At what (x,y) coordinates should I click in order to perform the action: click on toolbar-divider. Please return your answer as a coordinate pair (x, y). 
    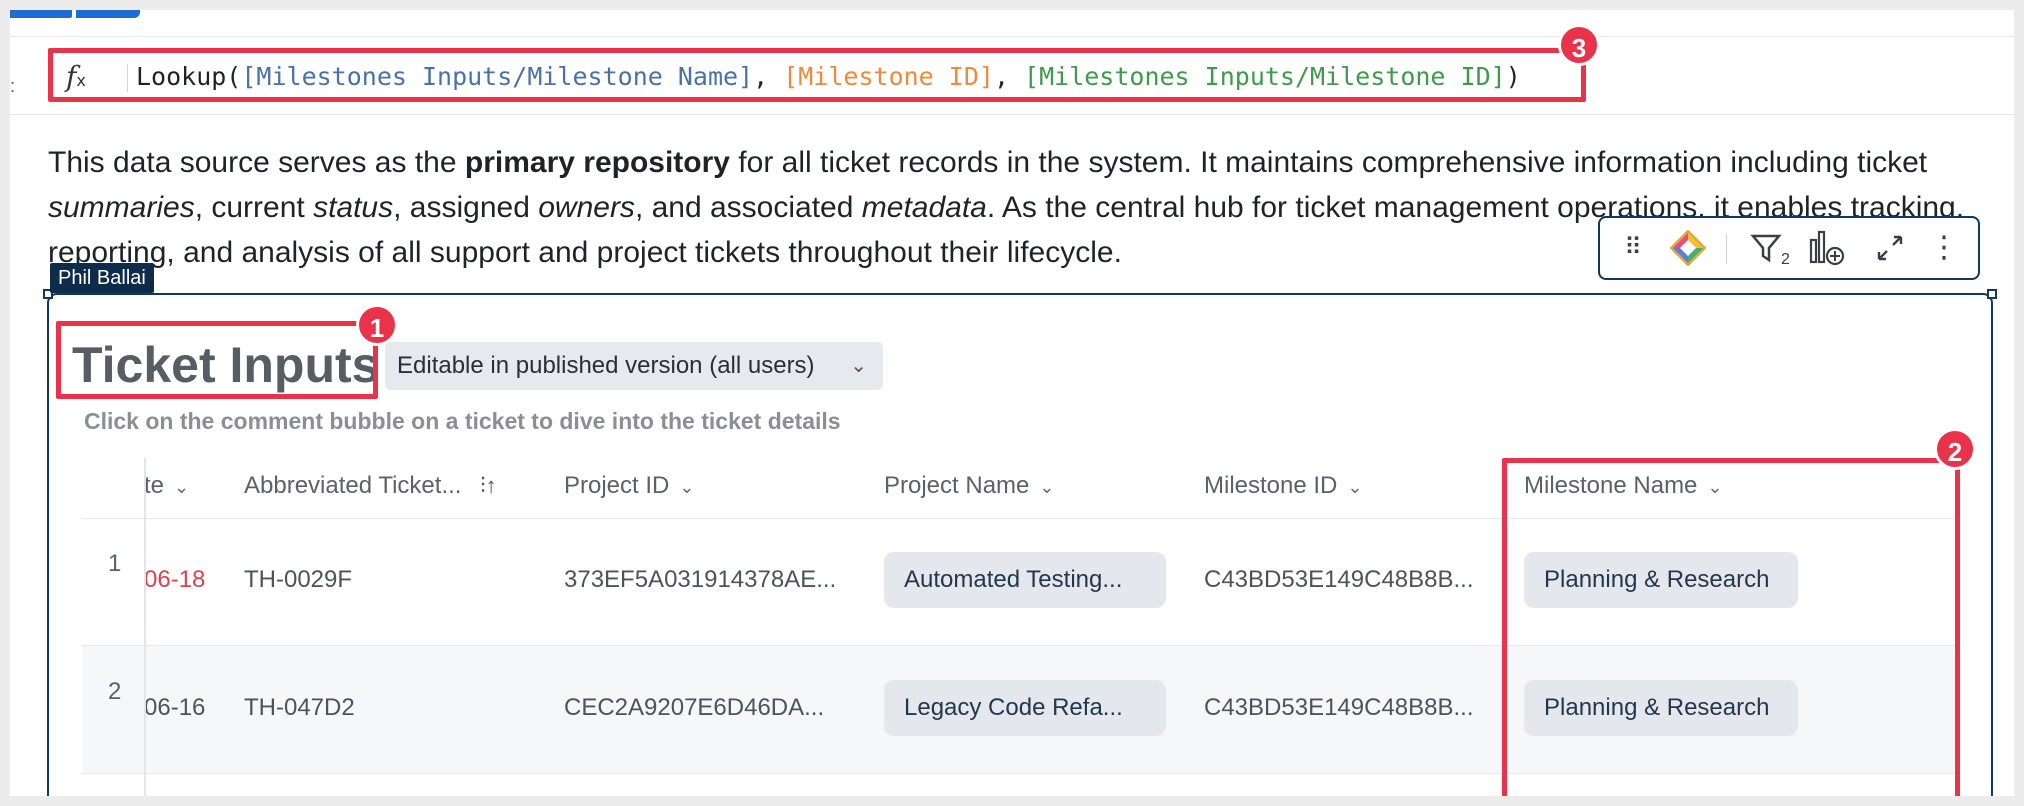
    Looking at the image, I should click on (1726, 249).